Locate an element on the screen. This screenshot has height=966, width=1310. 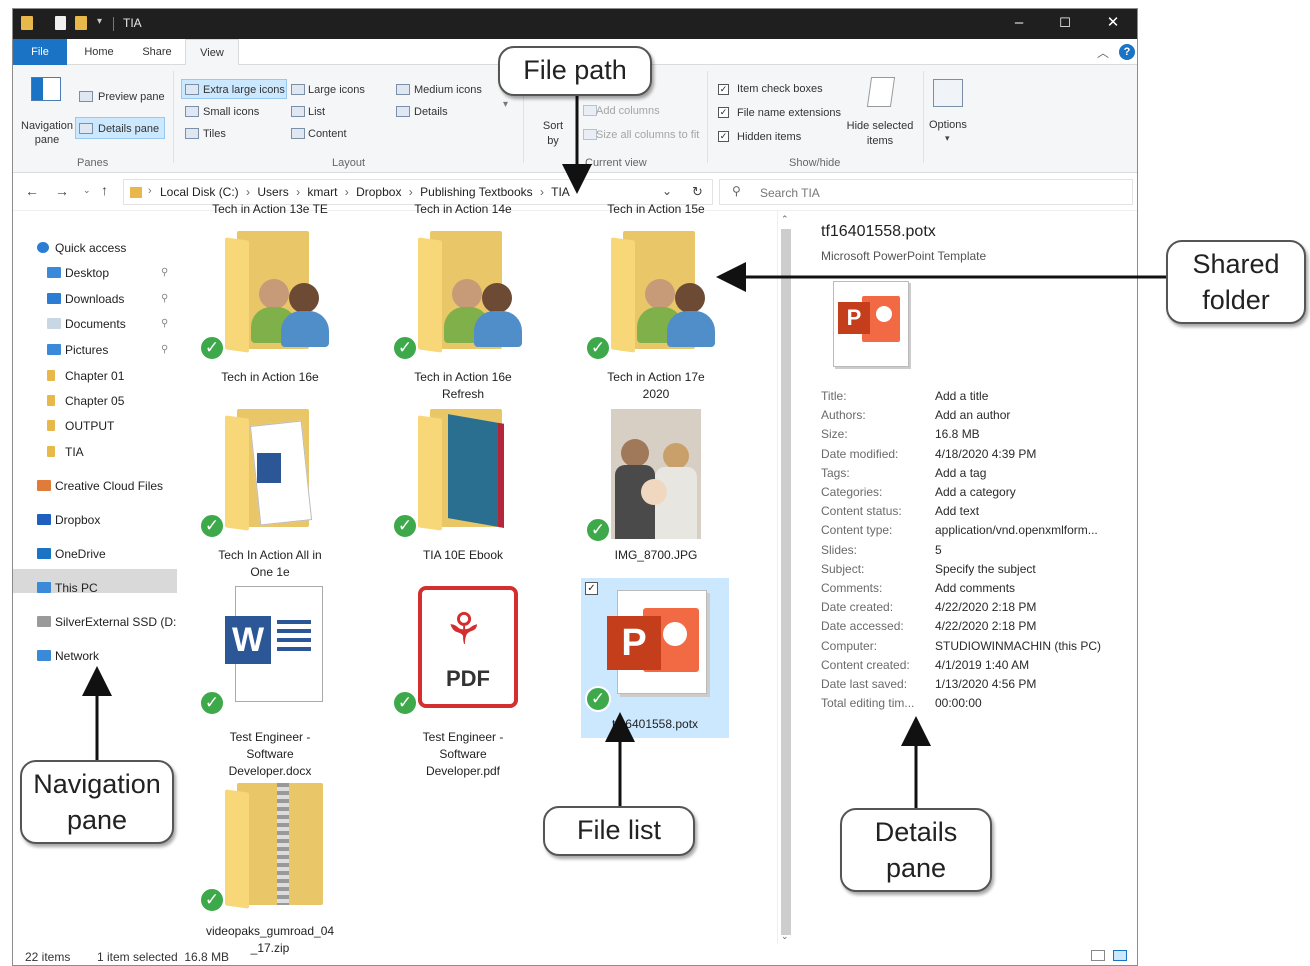
callout-file-path: File path is located at coordinates (575, 71).